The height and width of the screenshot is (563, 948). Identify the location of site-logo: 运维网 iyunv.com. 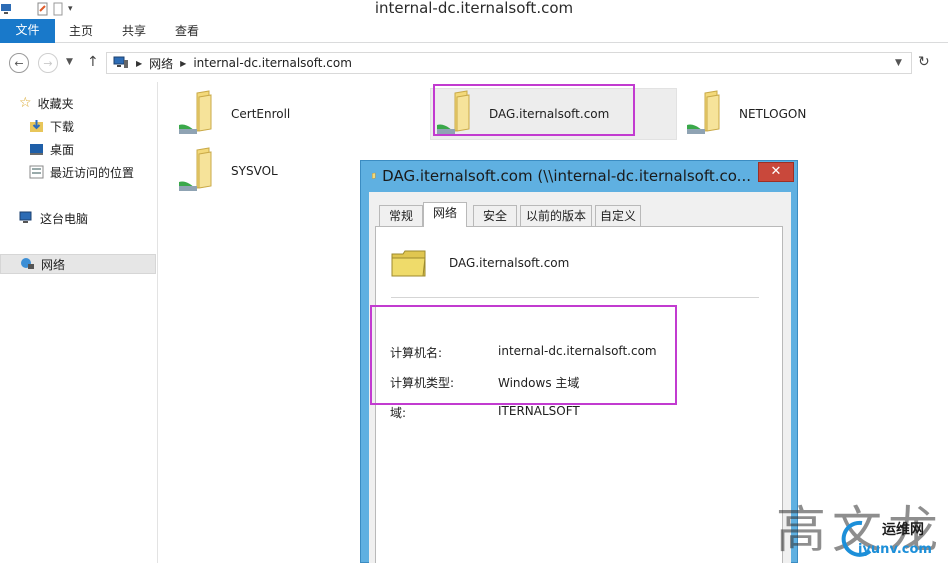
(886, 538).